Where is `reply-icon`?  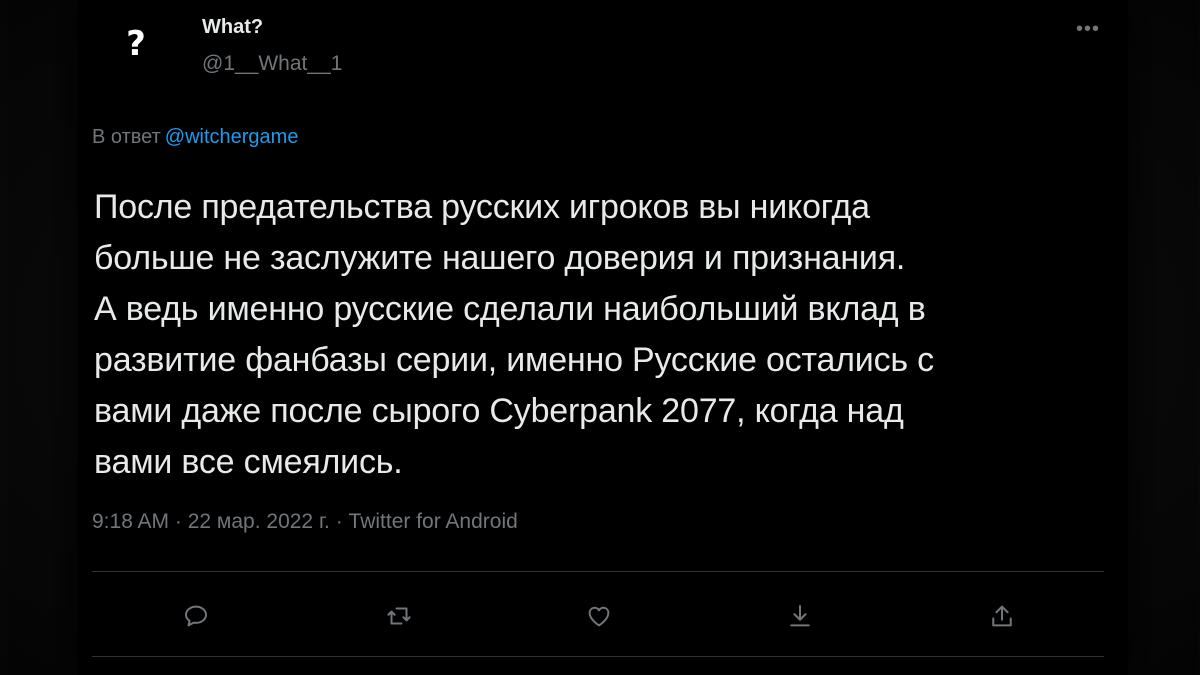
reply-icon is located at coordinates (196, 616).